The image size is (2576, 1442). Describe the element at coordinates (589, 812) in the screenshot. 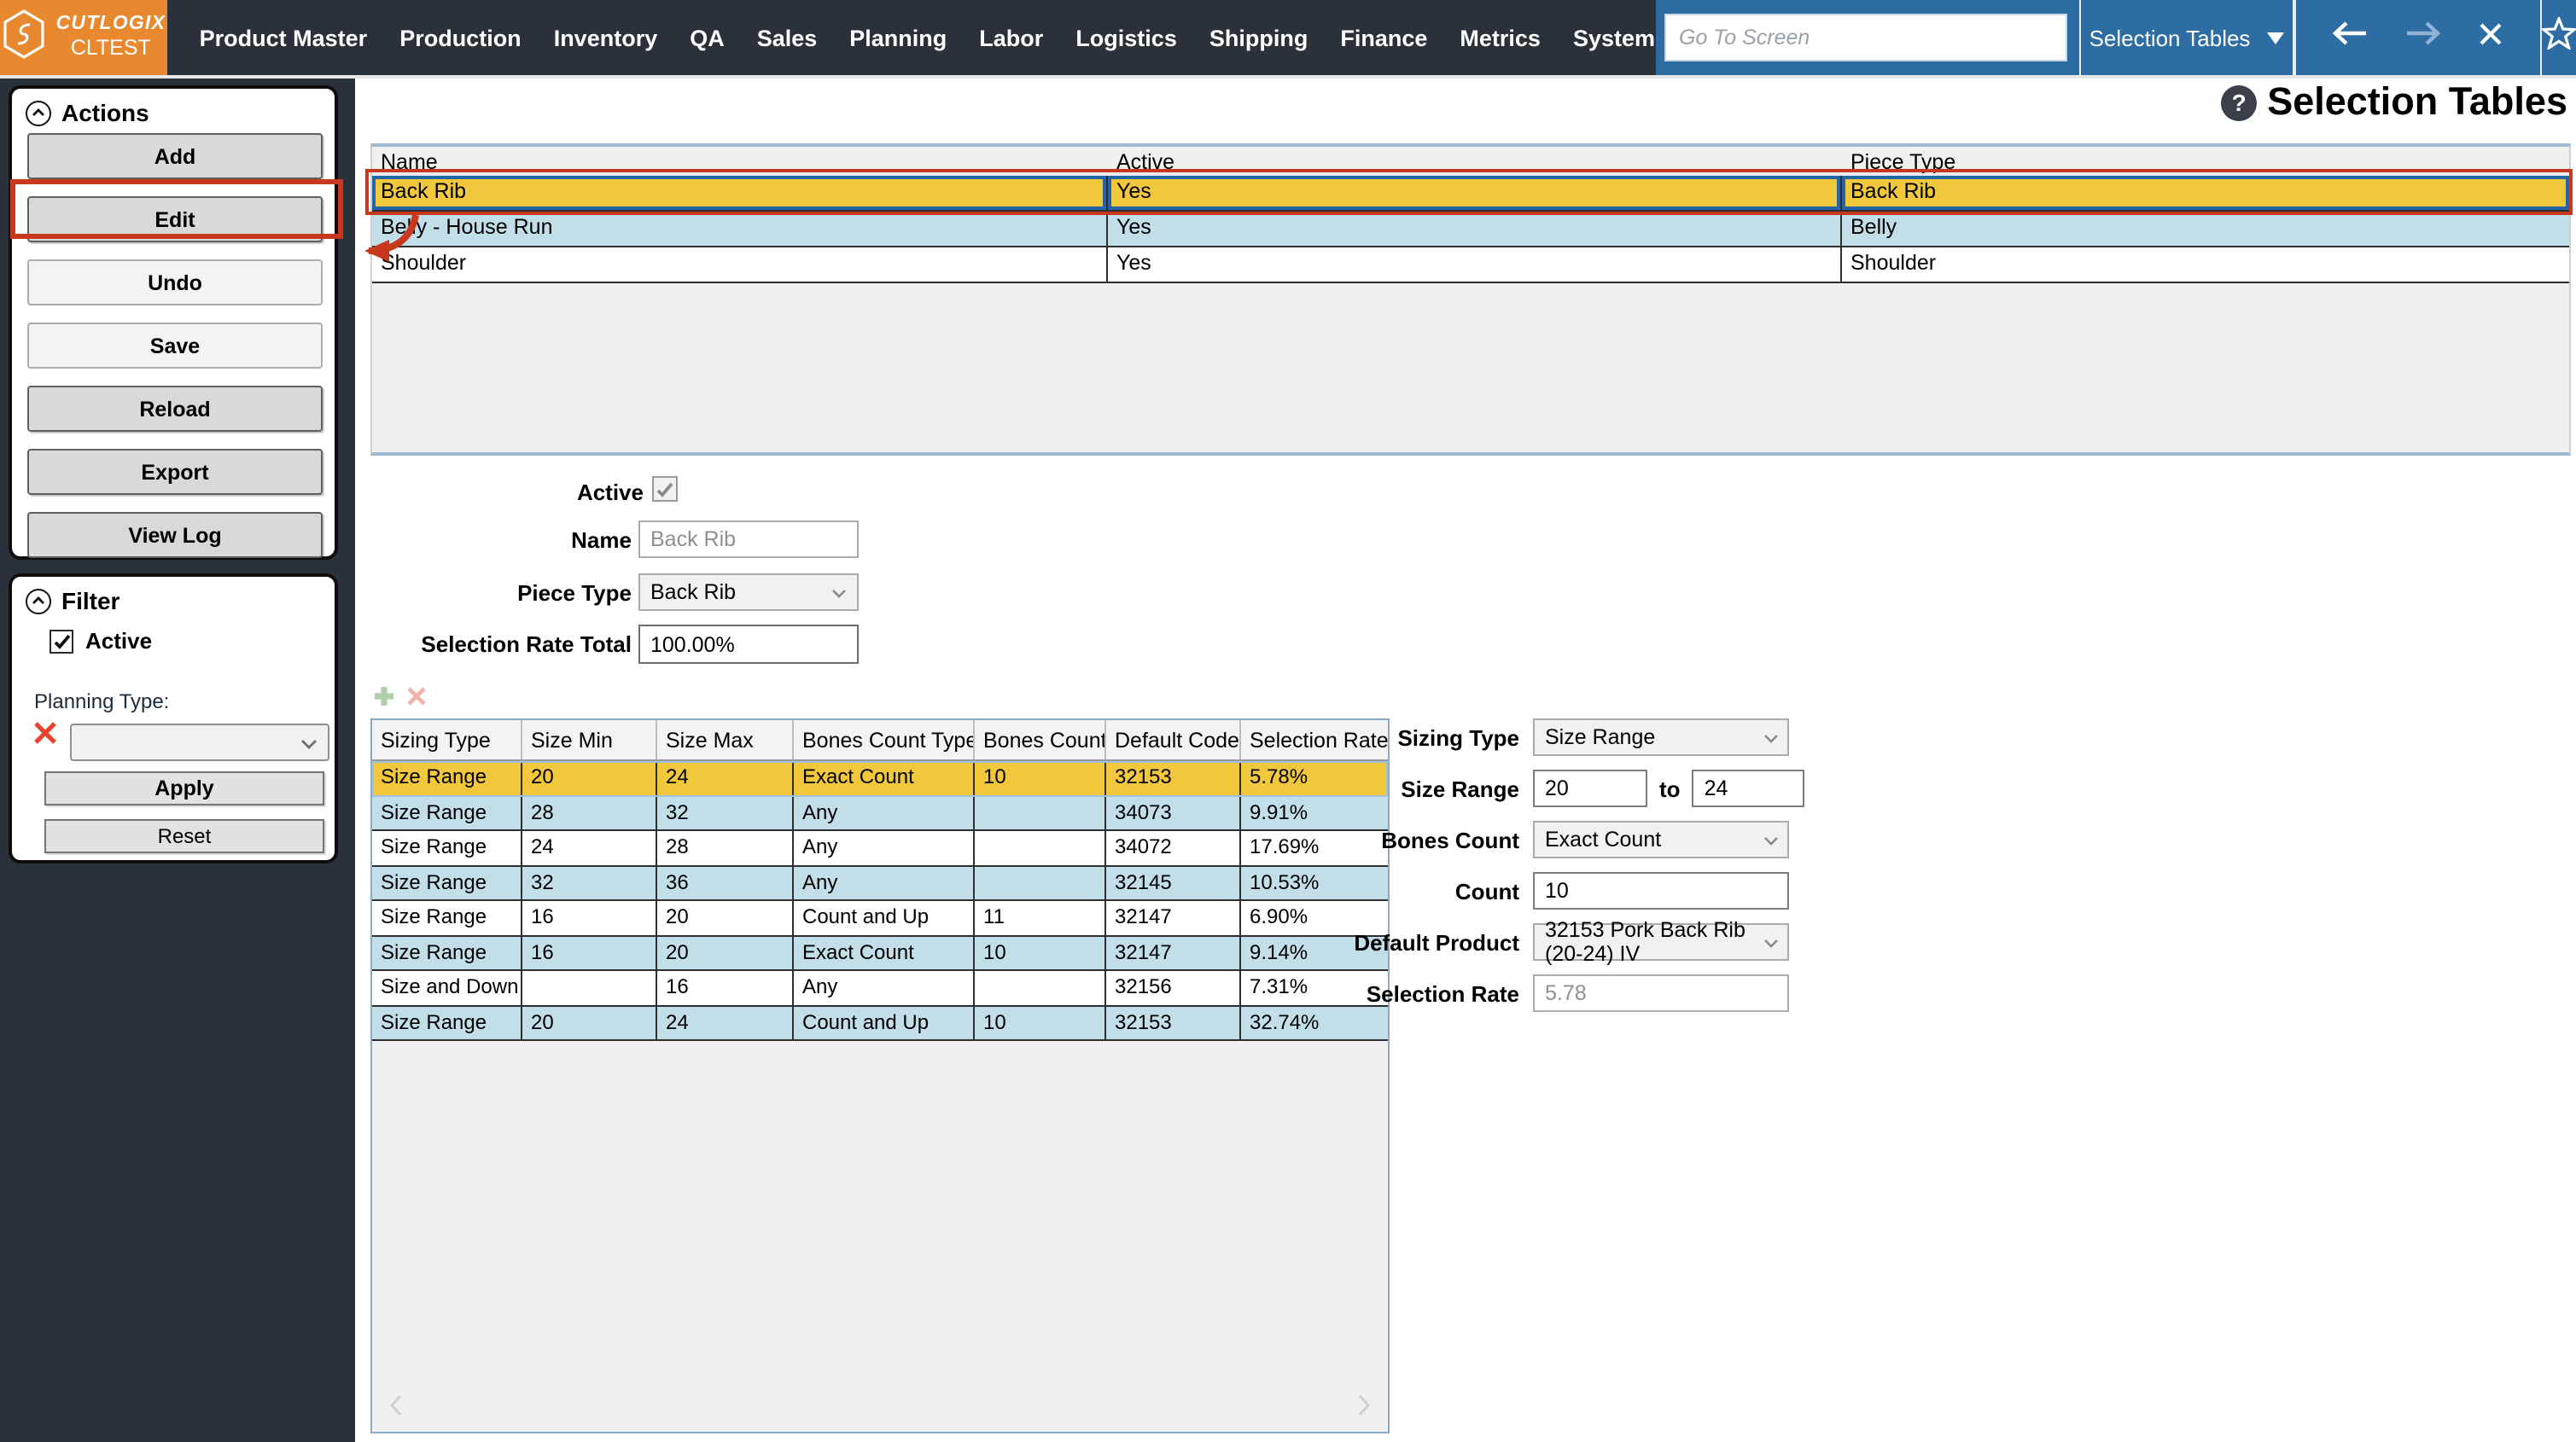

I see `cell-size-min: 28` at that location.